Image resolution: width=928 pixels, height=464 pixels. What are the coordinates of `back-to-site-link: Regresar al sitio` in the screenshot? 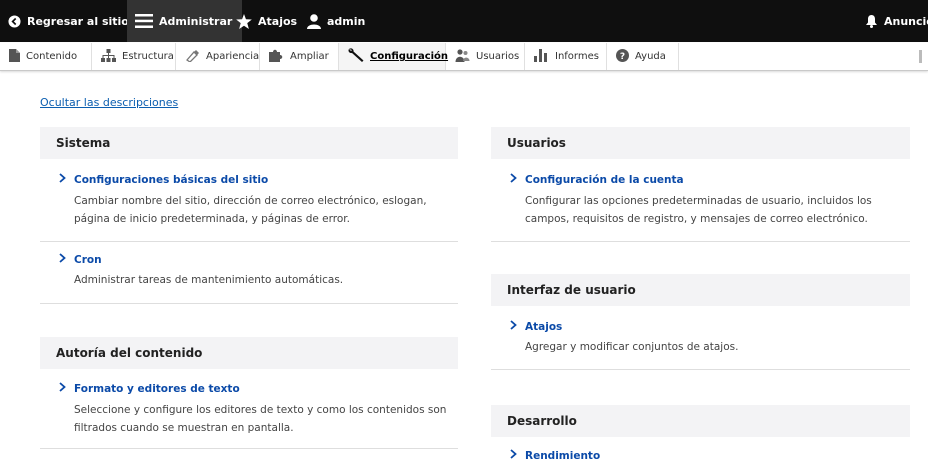 It's located at (68, 21).